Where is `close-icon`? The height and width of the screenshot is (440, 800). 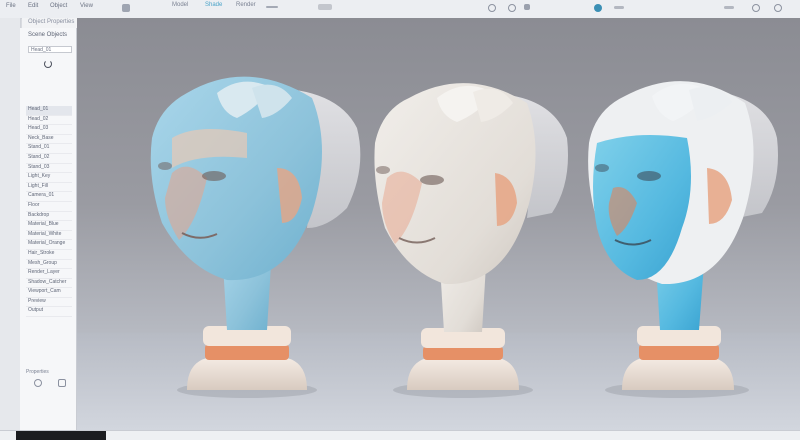
close-icon is located at coordinates (778, 8).